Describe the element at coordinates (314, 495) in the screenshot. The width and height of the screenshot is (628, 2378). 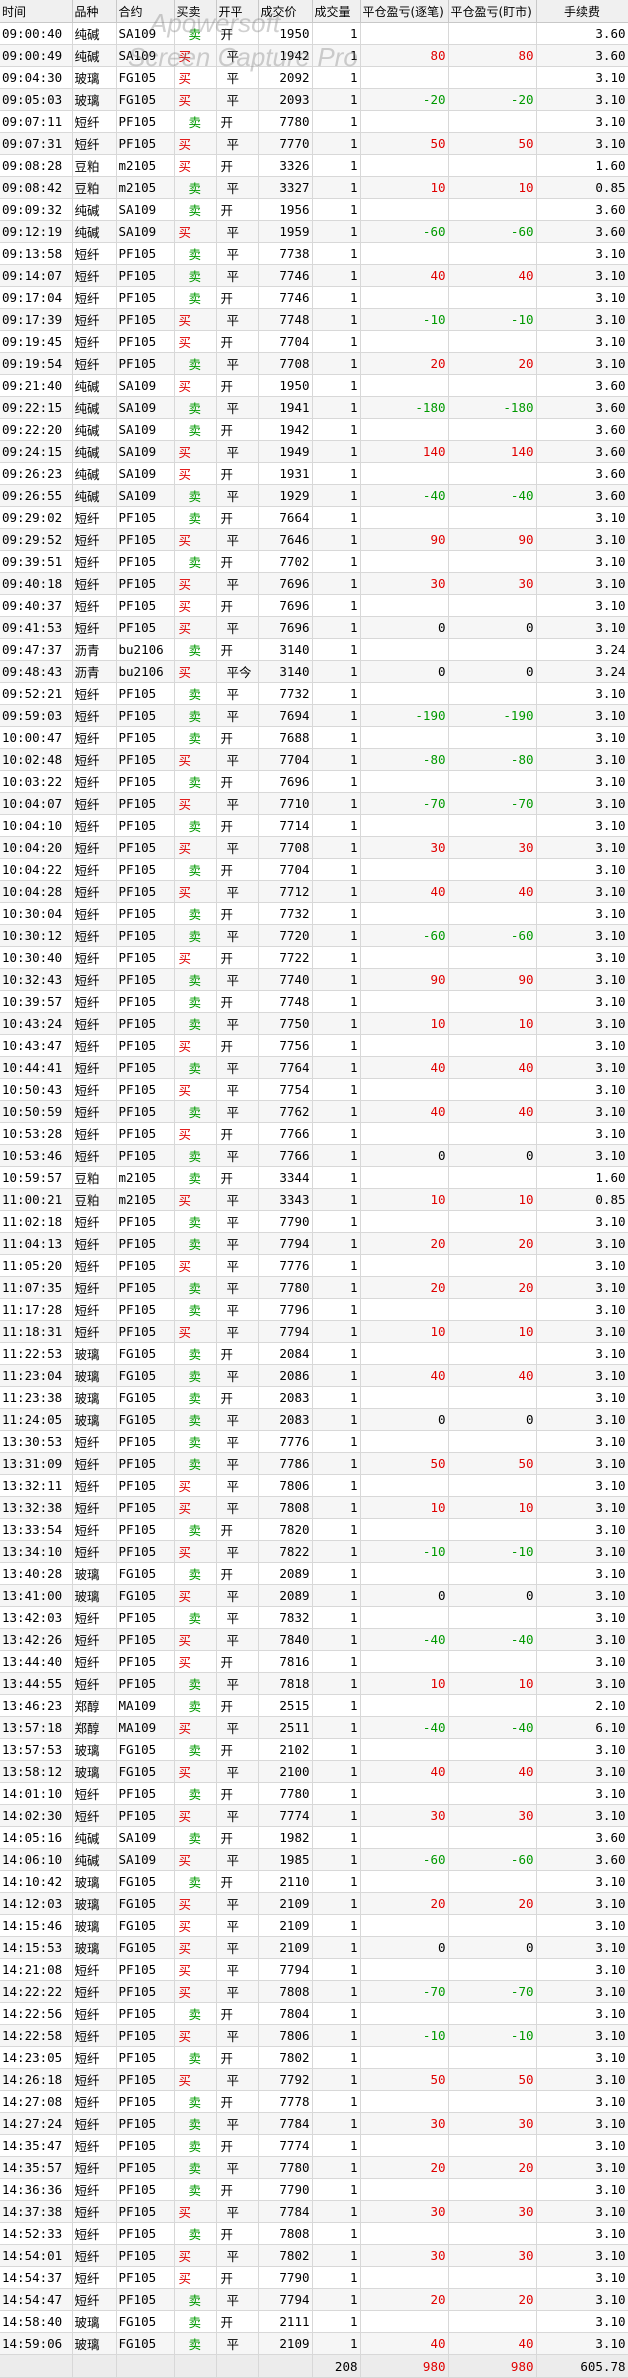
I see `table-row: 09:26:55 纯碱 SA109 卖平 1929 1 -40 -40 3.60` at that location.